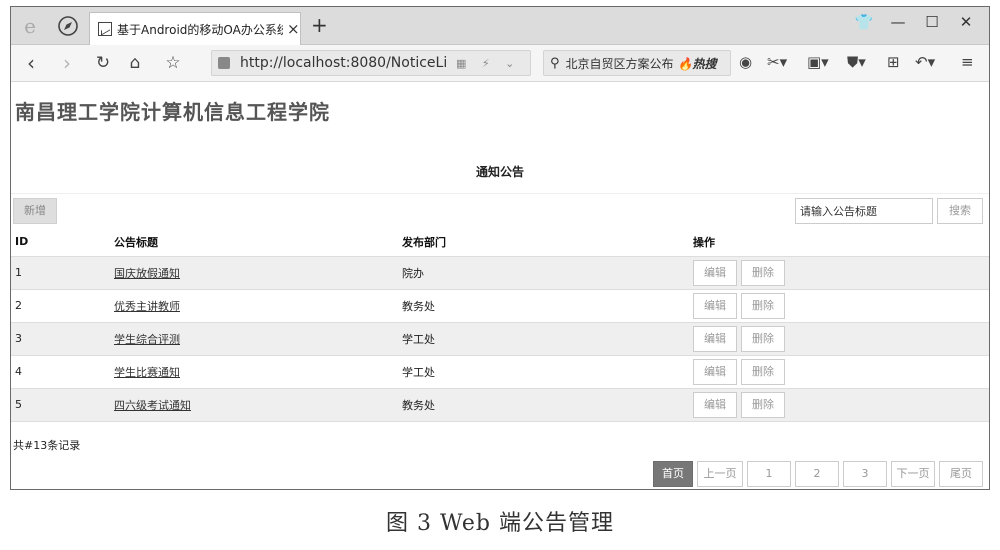 The height and width of the screenshot is (550, 1000). What do you see at coordinates (697, 63) in the screenshot?
I see `hot-search-label: 🔥热搜` at bounding box center [697, 63].